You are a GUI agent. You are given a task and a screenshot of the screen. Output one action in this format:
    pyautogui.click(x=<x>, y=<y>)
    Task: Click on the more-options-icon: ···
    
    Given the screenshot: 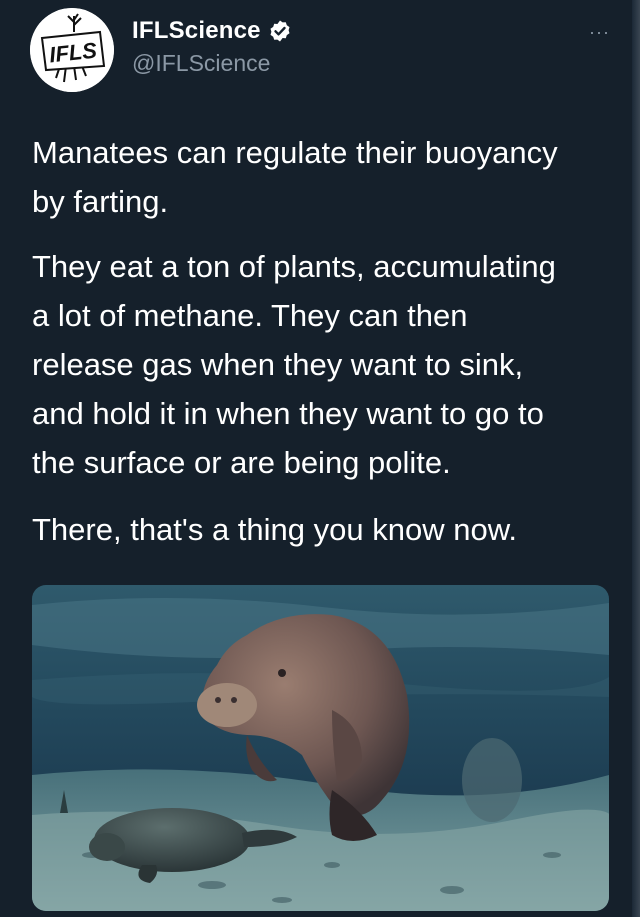 What is the action you would take?
    pyautogui.click(x=599, y=32)
    